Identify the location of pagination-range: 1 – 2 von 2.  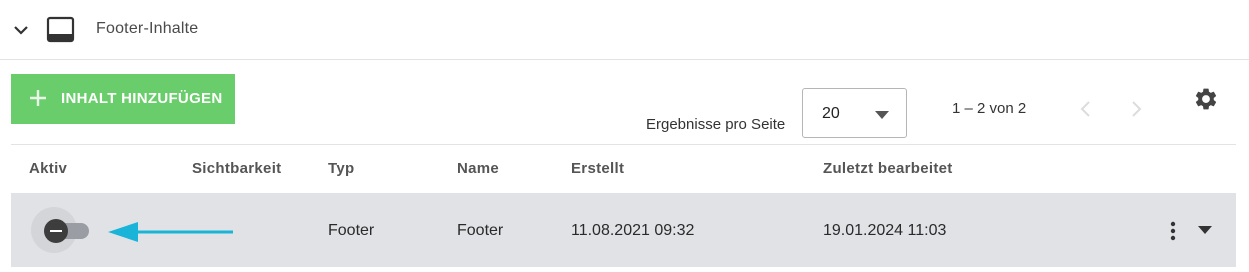
(989, 108).